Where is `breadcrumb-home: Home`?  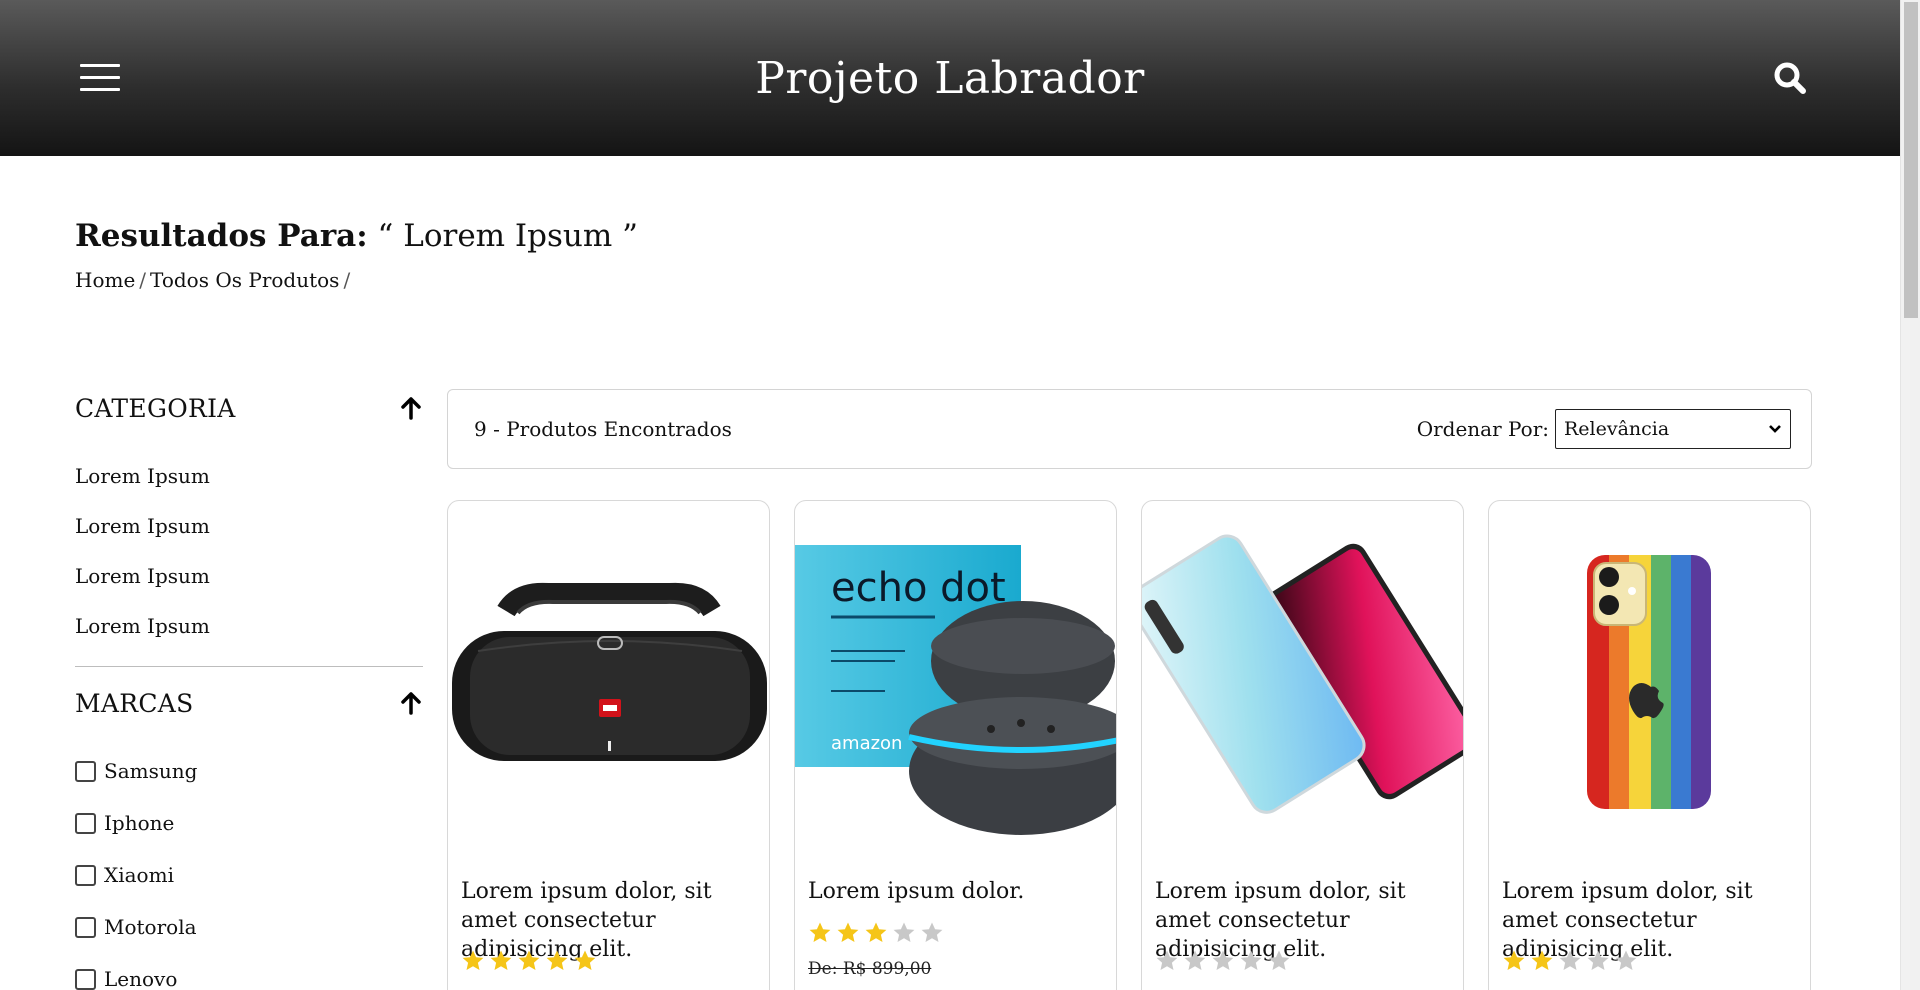 breadcrumb-home: Home is located at coordinates (105, 280).